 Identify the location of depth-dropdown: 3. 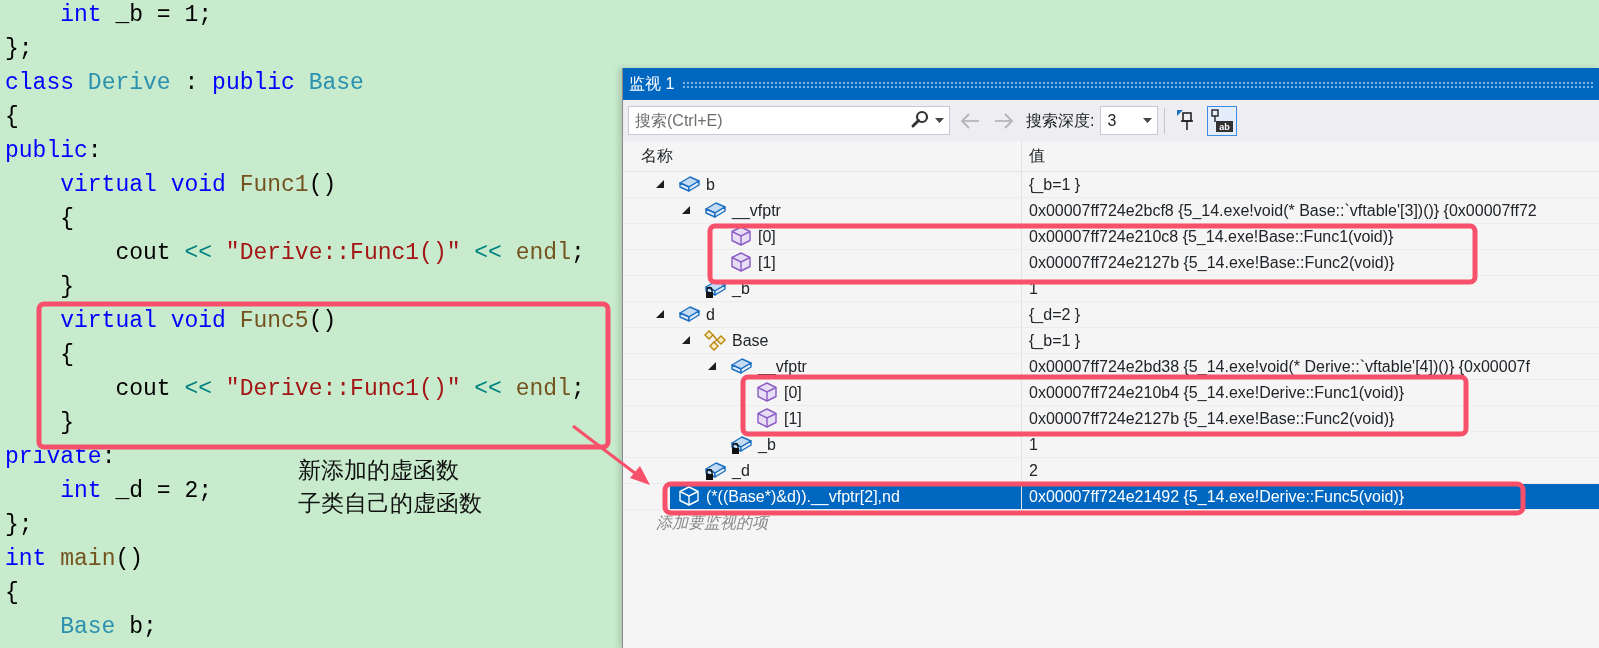
(1129, 120).